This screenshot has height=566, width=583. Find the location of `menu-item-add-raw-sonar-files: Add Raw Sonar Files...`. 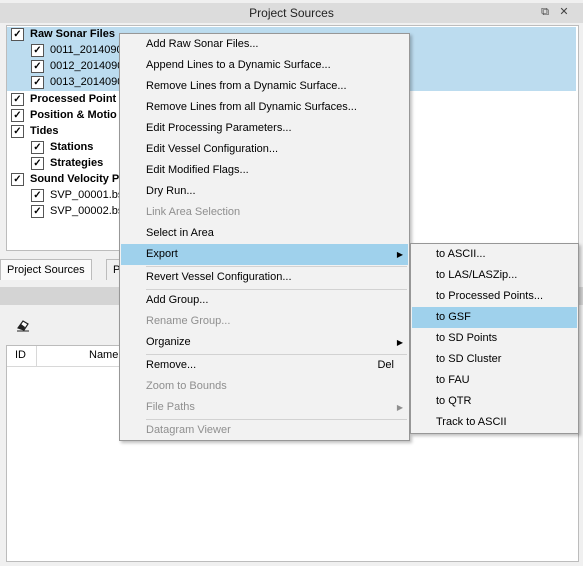

menu-item-add-raw-sonar-files: Add Raw Sonar Files... is located at coordinates (264, 44).